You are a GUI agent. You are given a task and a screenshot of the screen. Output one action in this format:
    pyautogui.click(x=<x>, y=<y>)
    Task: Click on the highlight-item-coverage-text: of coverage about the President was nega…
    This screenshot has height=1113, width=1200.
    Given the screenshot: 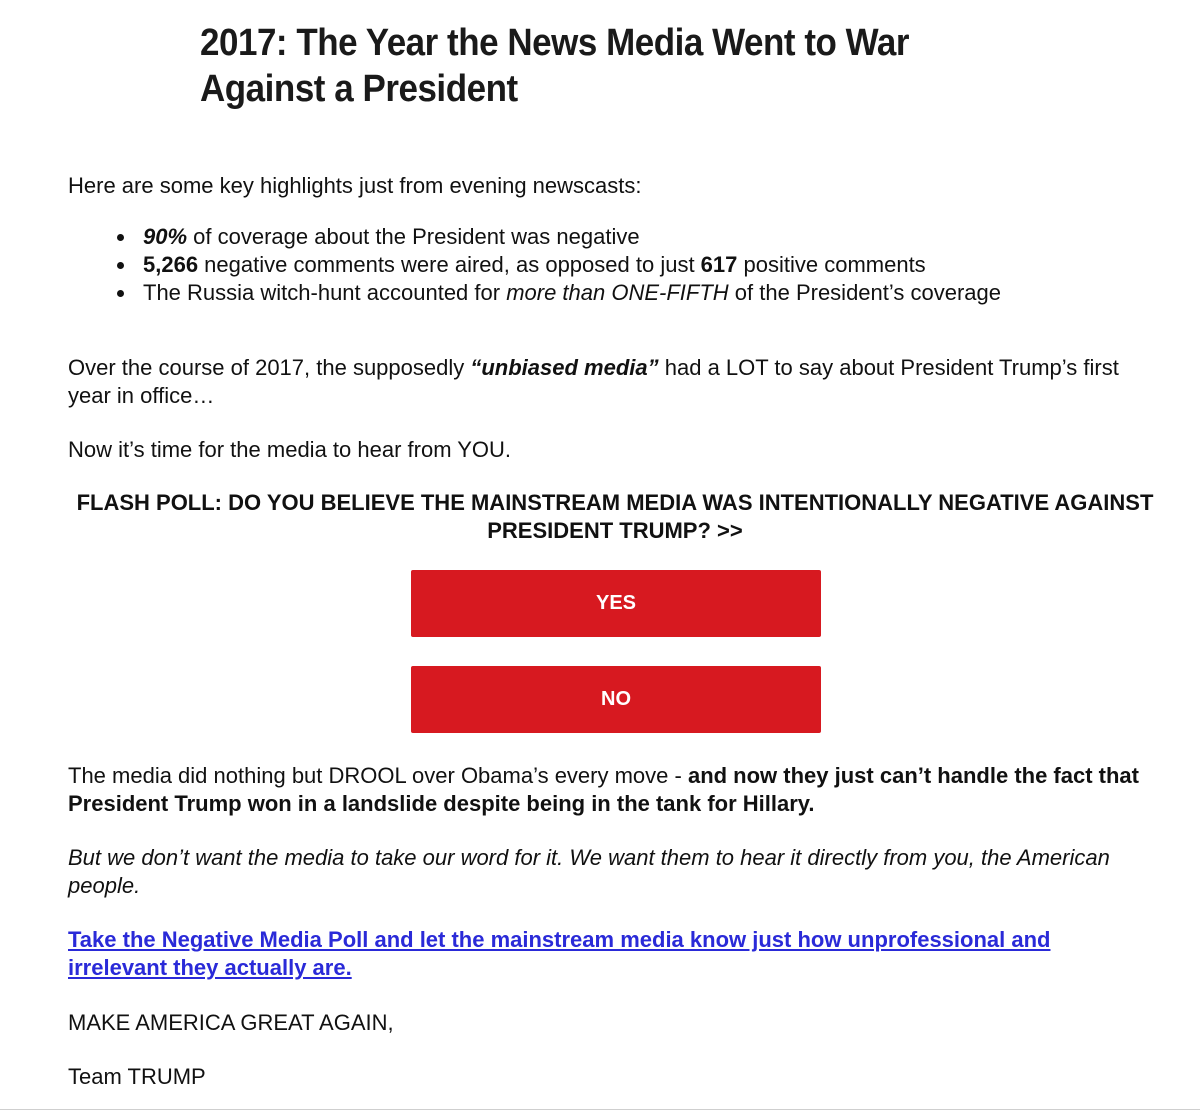 What is the action you would take?
    pyautogui.click(x=413, y=236)
    